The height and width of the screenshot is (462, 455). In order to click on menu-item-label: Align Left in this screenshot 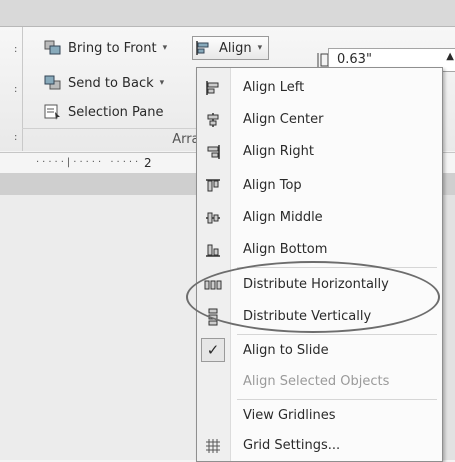, I will do `click(274, 87)`.